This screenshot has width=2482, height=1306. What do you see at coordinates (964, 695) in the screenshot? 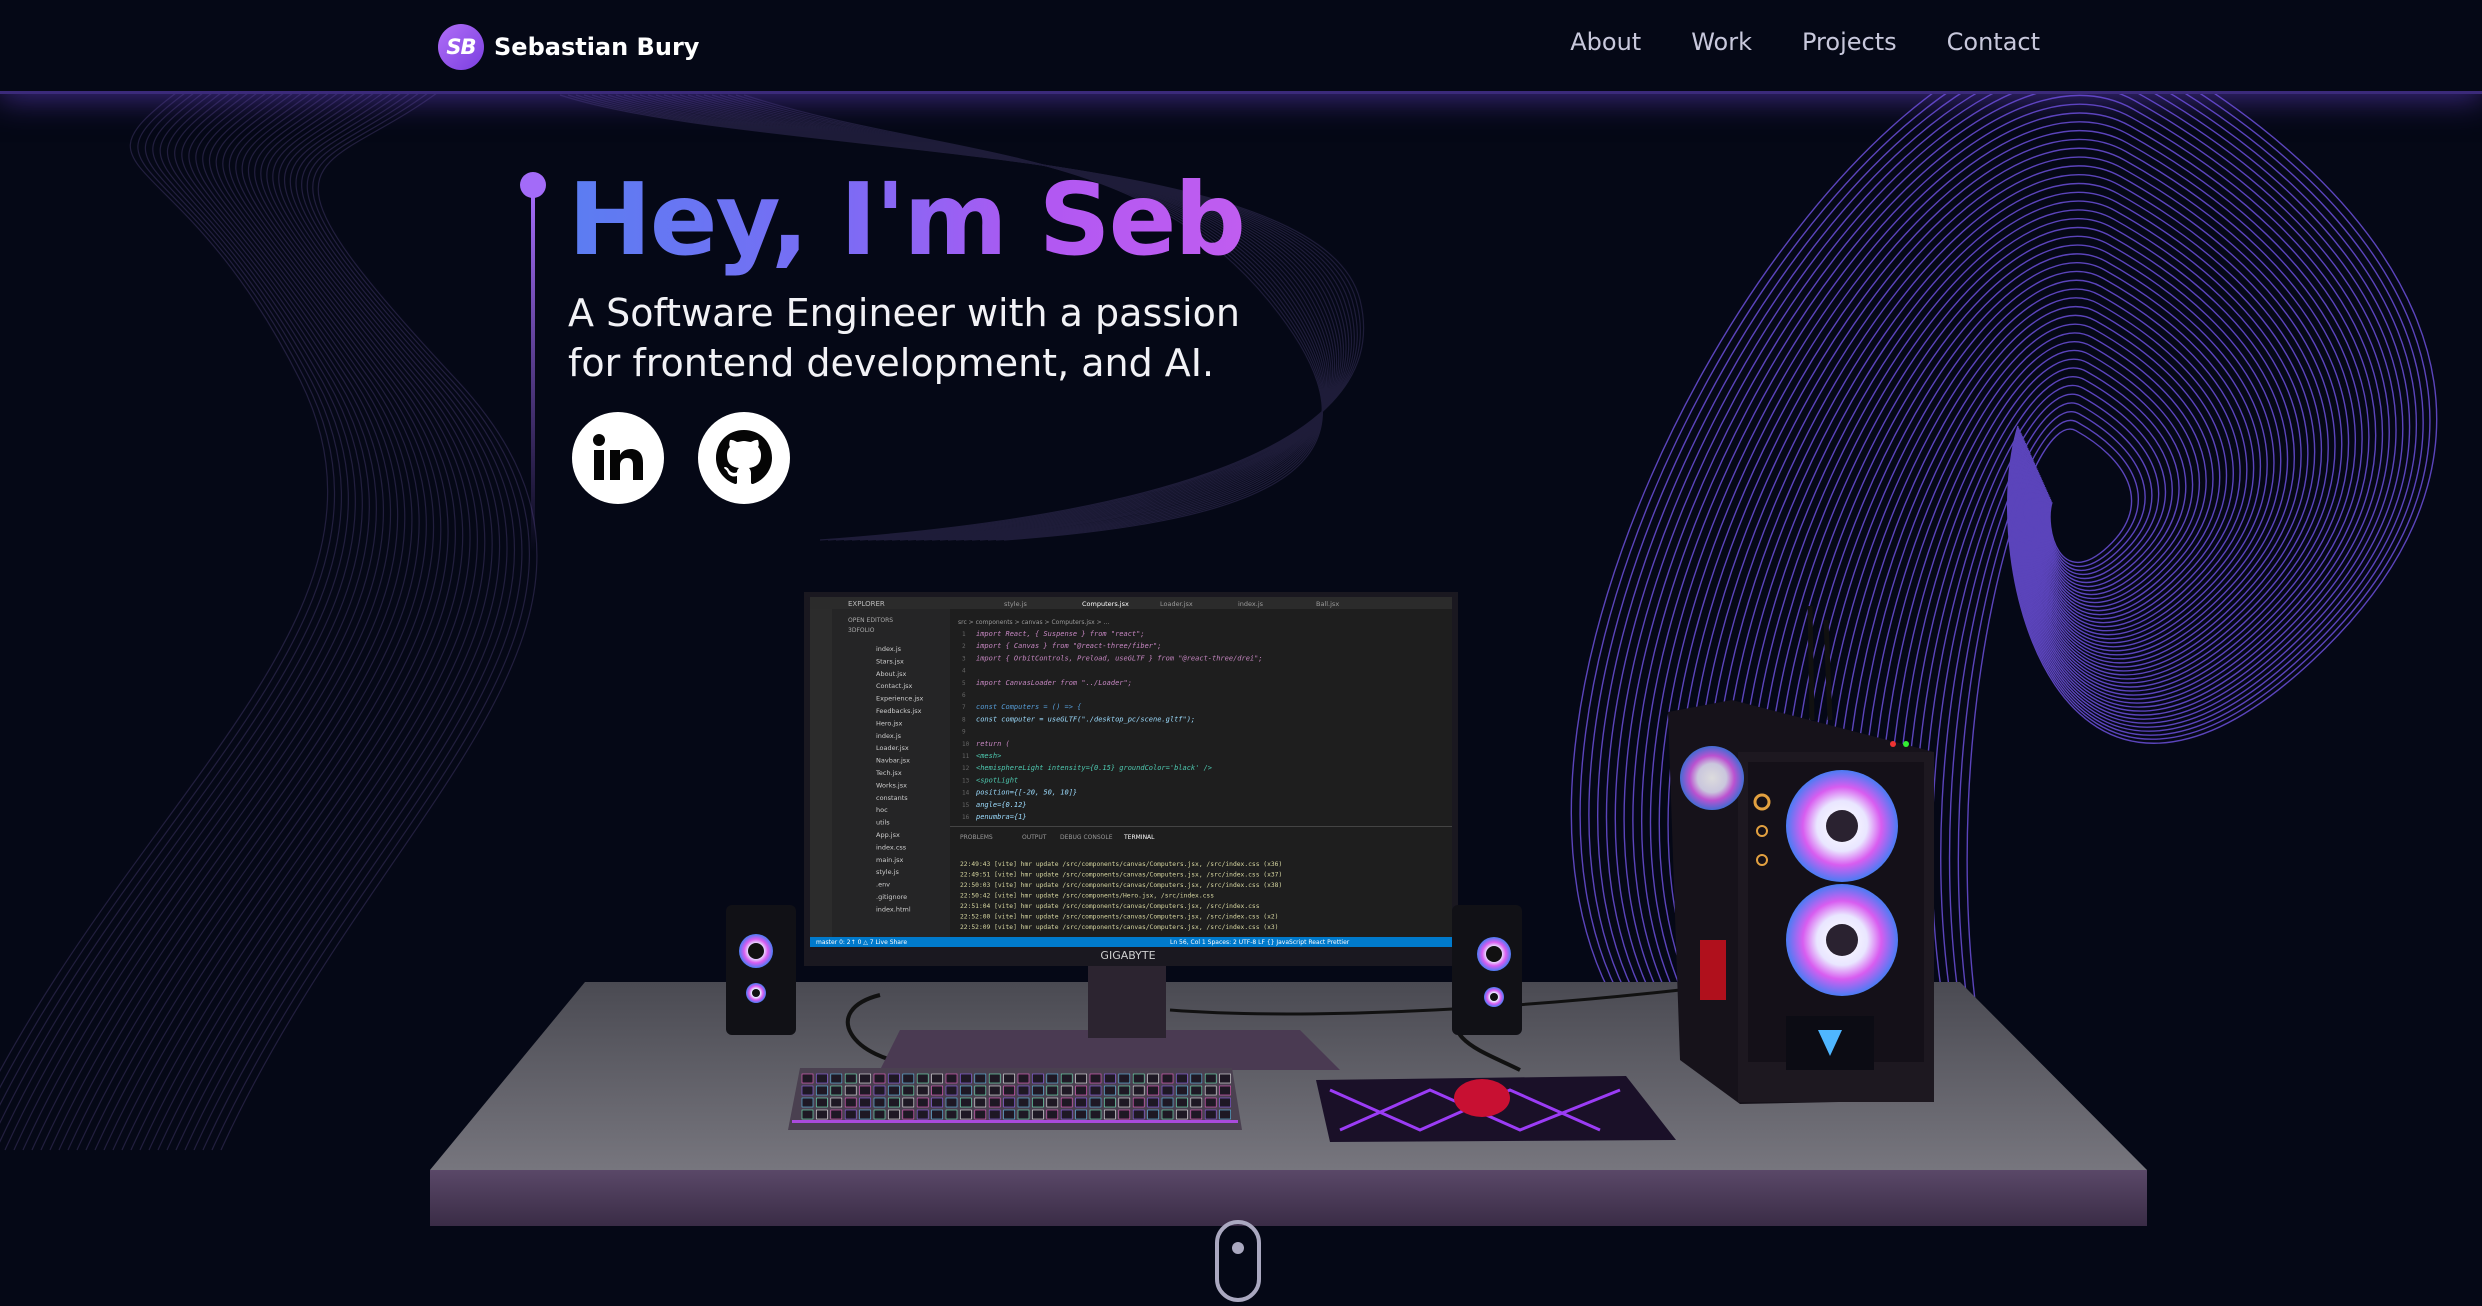
I see `line-number: 6` at bounding box center [964, 695].